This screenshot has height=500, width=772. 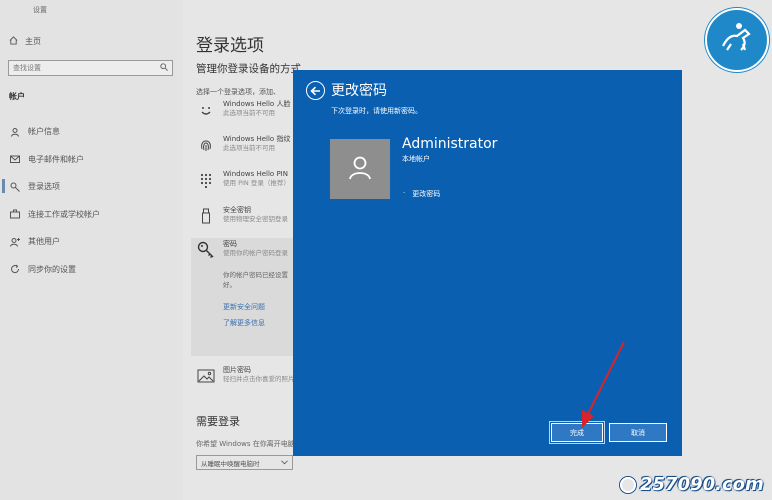 I want to click on watermark-swirl-icon, so click(x=628, y=484).